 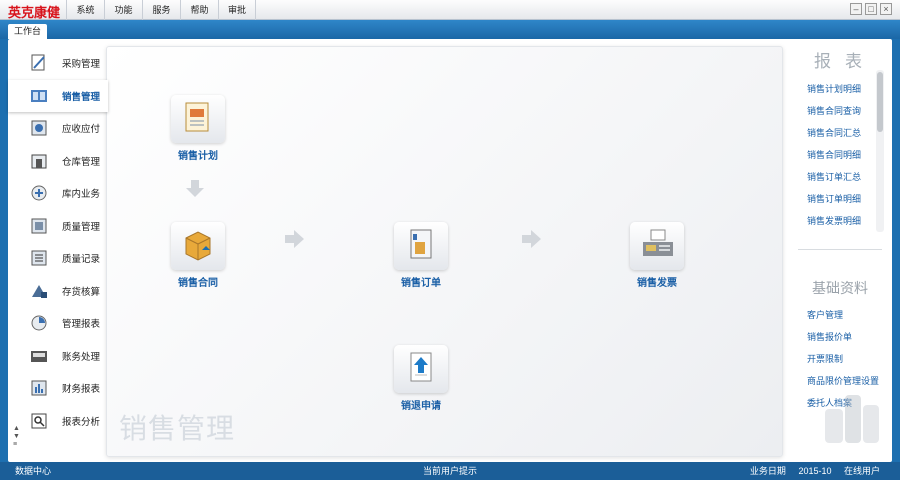 What do you see at coordinates (840, 288) in the screenshot?
I see `basic-data-title: 基础资料` at bounding box center [840, 288].